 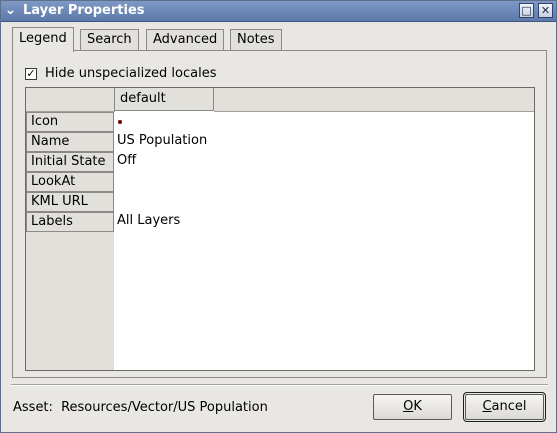 What do you see at coordinates (164, 99) in the screenshot?
I see `column-header-default: default` at bounding box center [164, 99].